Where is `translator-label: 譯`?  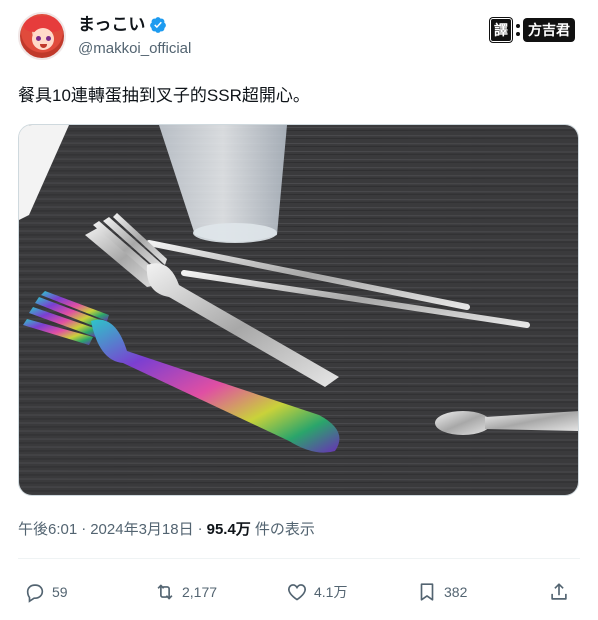 translator-label: 譯 is located at coordinates (501, 30).